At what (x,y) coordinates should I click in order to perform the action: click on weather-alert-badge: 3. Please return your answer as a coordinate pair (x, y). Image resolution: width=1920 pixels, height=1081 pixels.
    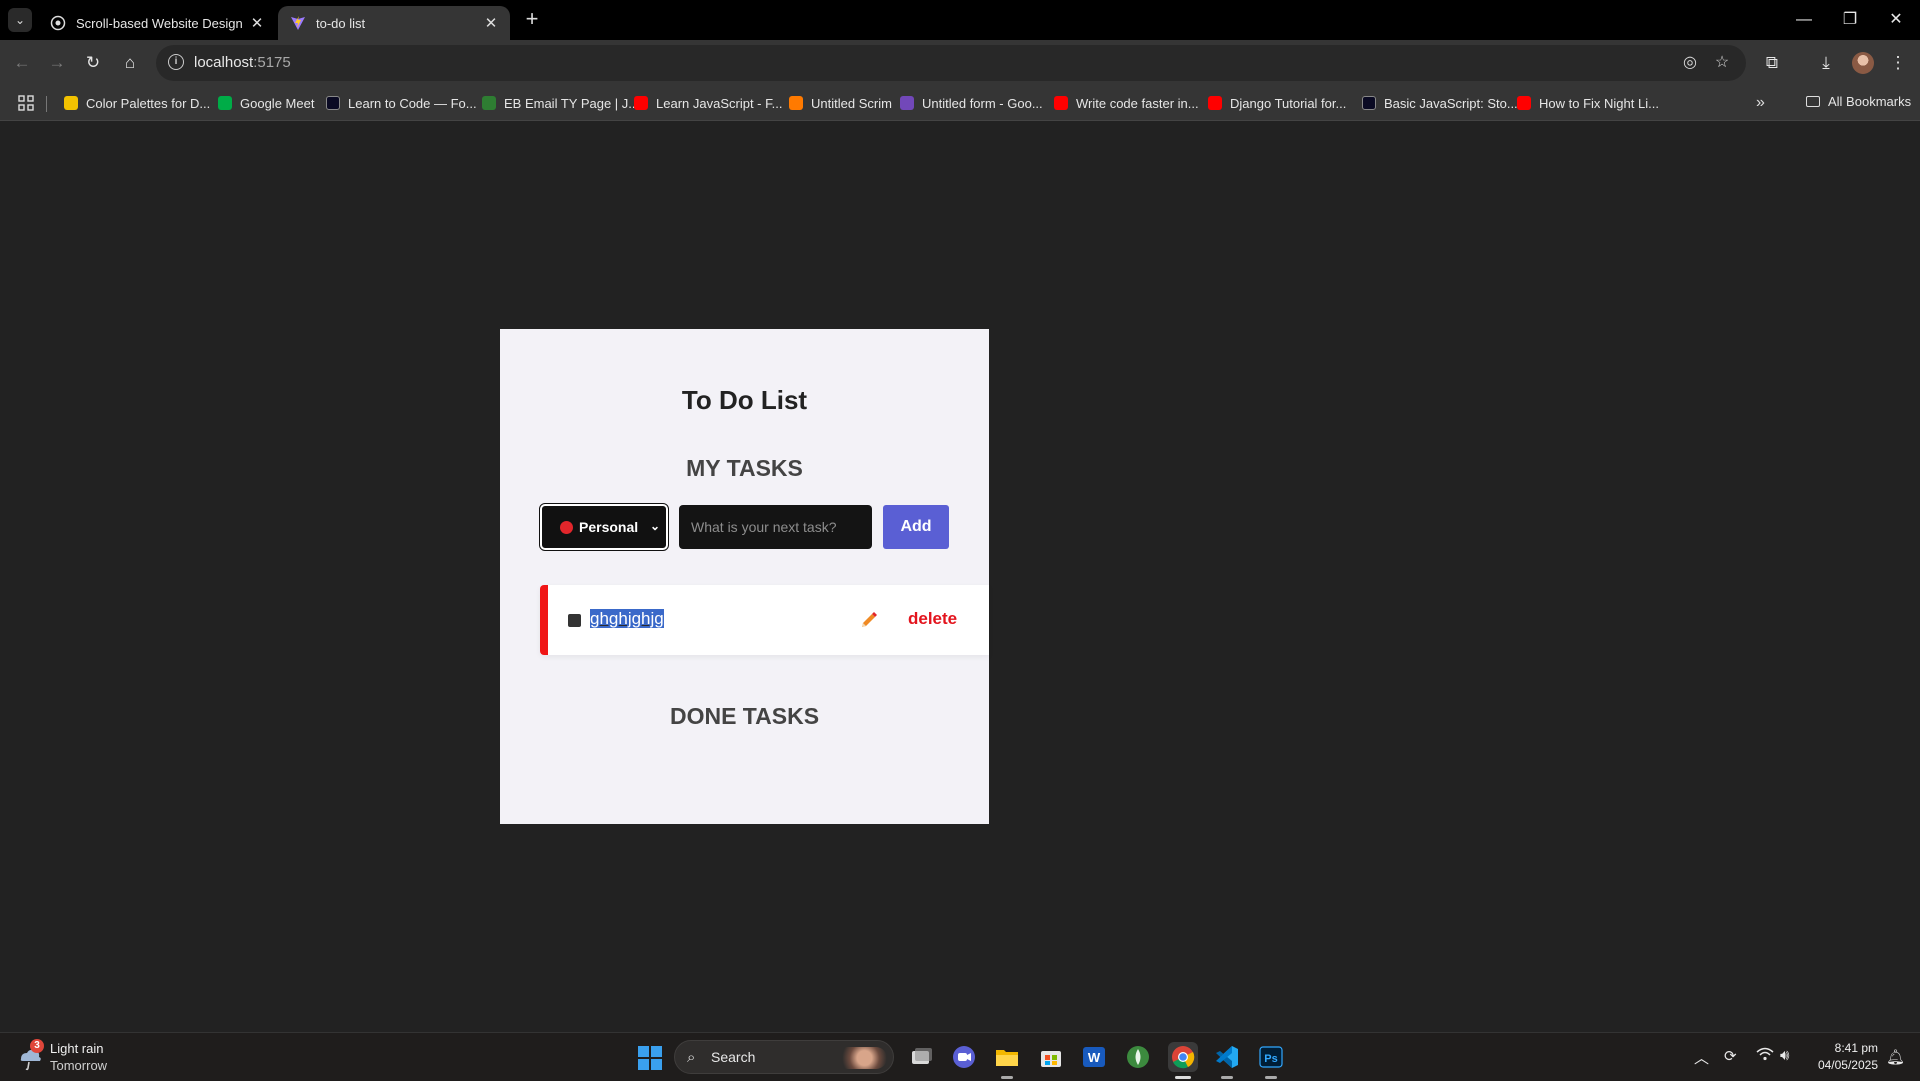
    Looking at the image, I should click on (37, 1046).